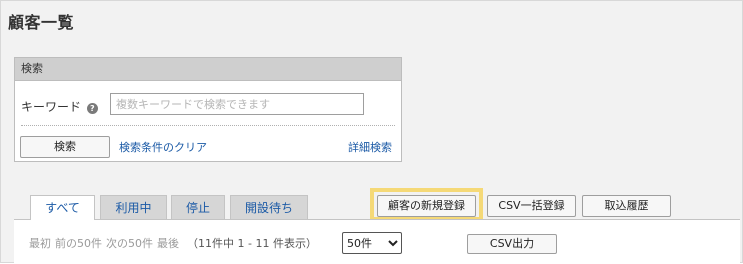 The height and width of the screenshot is (264, 743). I want to click on pagination: 最初 前の50件 次の50件 最後 （11件中 1 - 11 件表示）, so click(175, 243).